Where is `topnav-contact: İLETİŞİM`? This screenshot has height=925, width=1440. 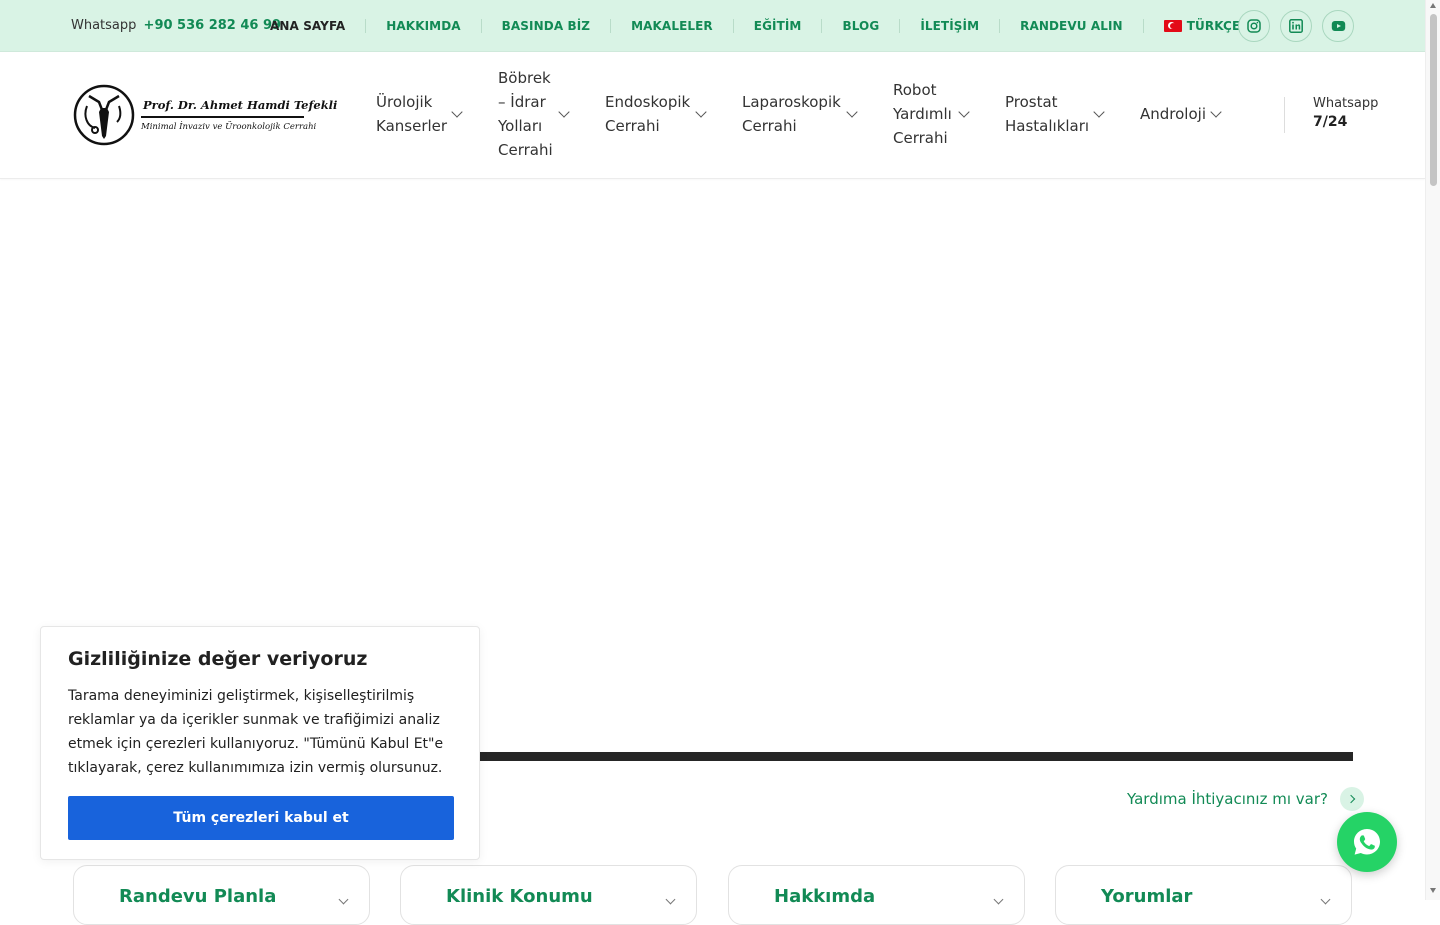
topnav-contact: İLETİŞİM is located at coordinates (949, 26).